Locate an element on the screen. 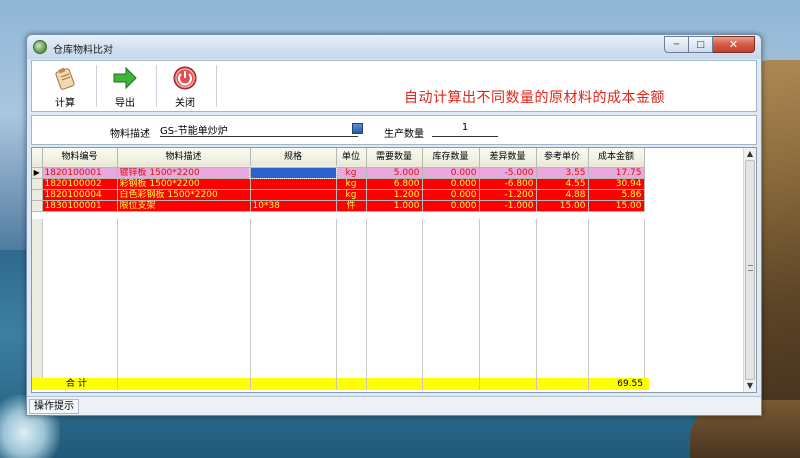 Image resolution: width=800 pixels, height=458 pixels. cell-code: 1820100004 is located at coordinates (80, 195).